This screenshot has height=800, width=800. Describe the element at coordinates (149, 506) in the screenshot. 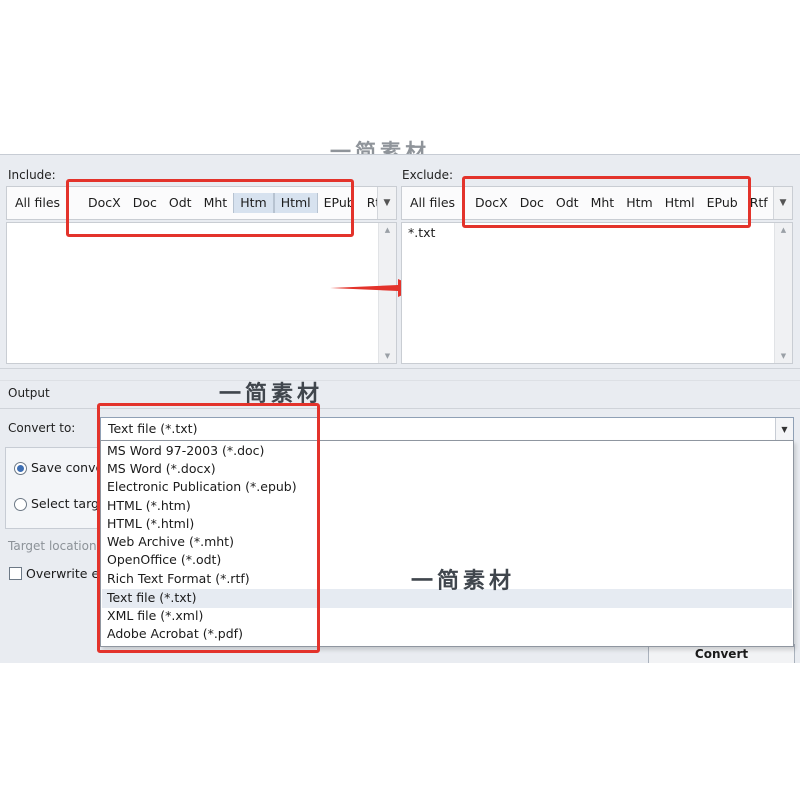

I see `option-htm: HTML (*.htm)` at that location.